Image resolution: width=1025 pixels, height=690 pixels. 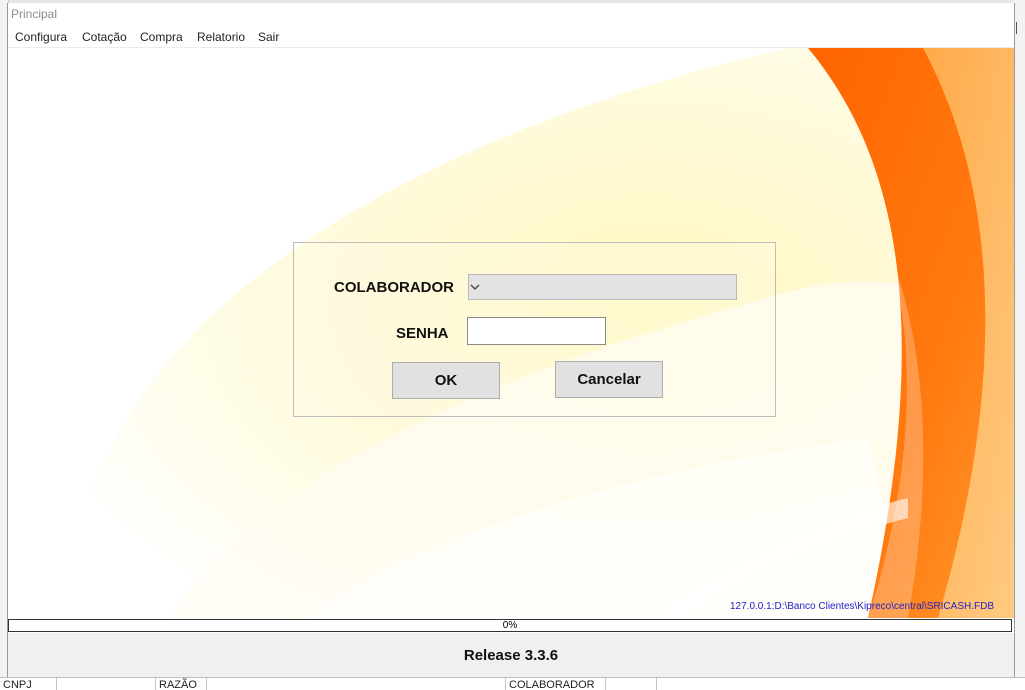 What do you see at coordinates (103, 684) in the screenshot?
I see `column-header-blank` at bounding box center [103, 684].